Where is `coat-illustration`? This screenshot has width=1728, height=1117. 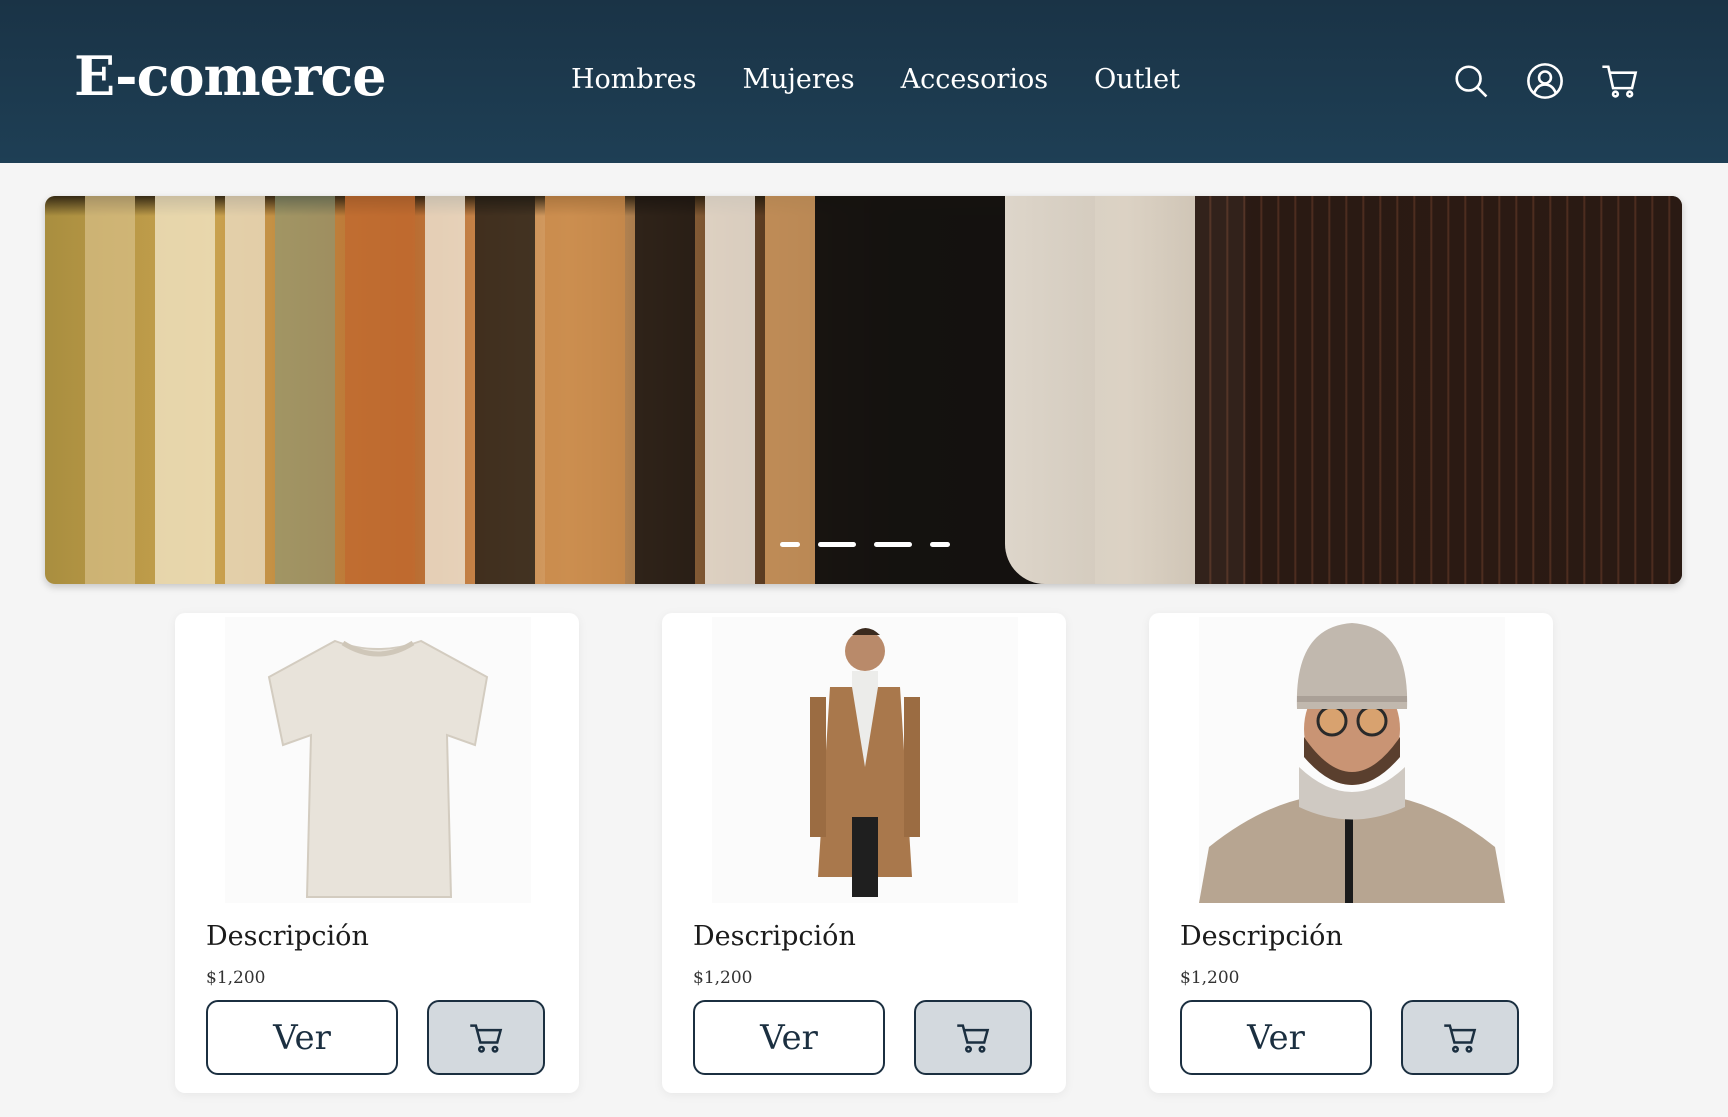
coat-illustration is located at coordinates (865, 762).